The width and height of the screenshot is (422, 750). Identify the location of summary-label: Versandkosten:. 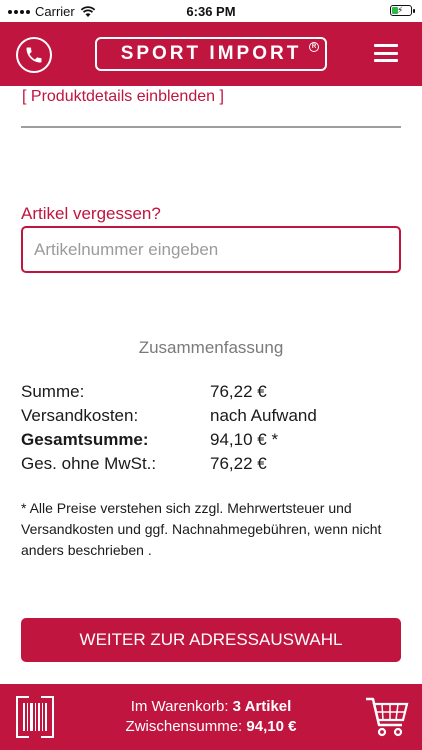
(80, 415).